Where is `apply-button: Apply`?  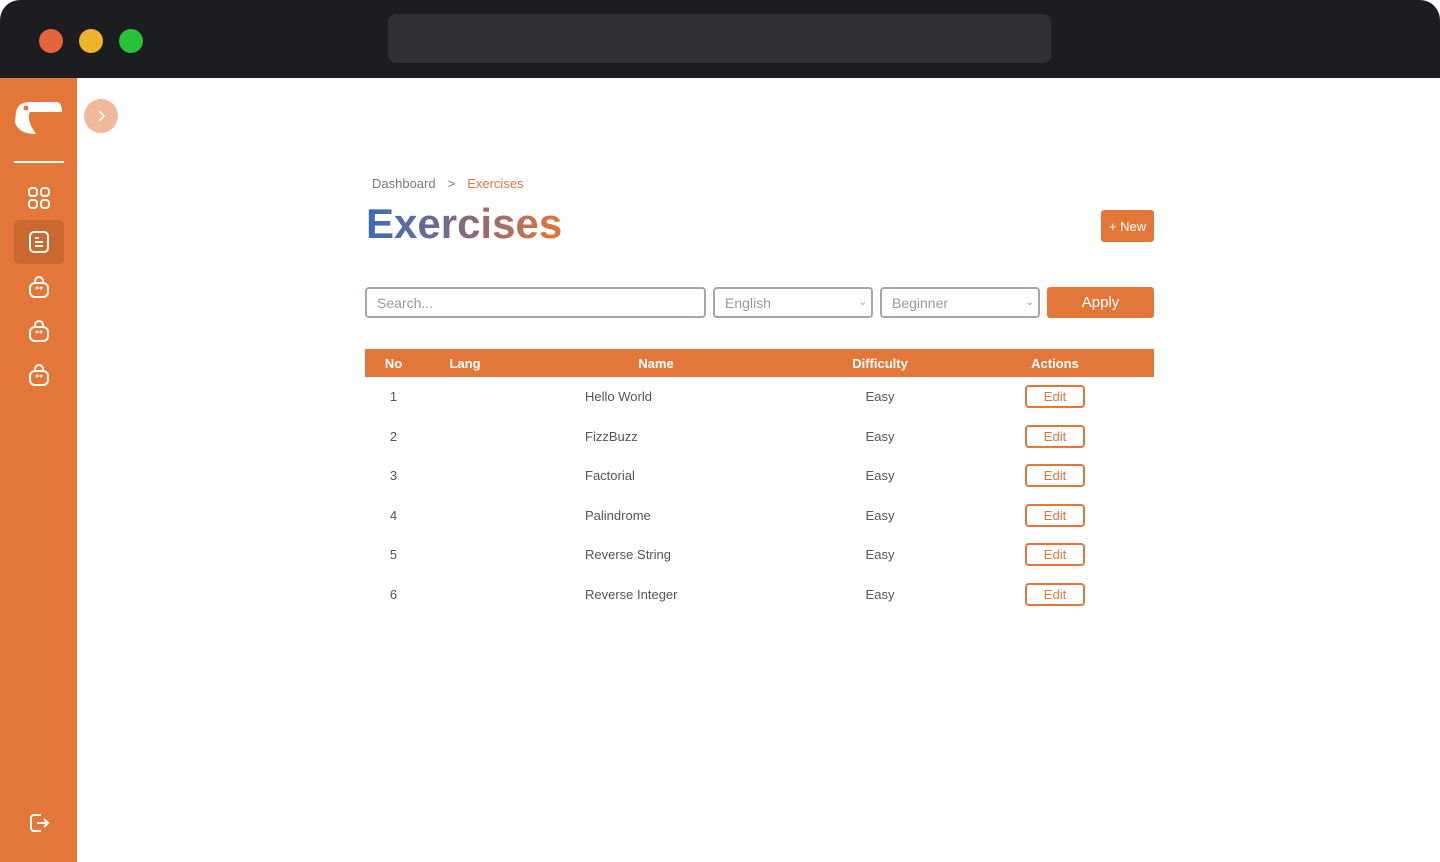 apply-button: Apply is located at coordinates (1100, 302).